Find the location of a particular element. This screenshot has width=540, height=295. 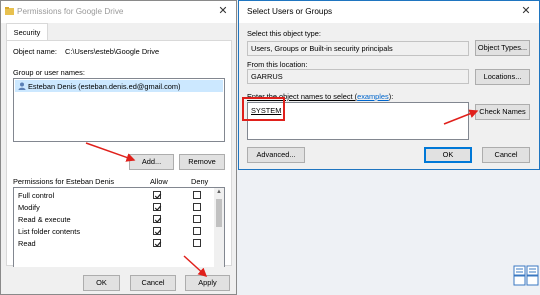

arrow-to-apply is located at coordinates (195, 266).